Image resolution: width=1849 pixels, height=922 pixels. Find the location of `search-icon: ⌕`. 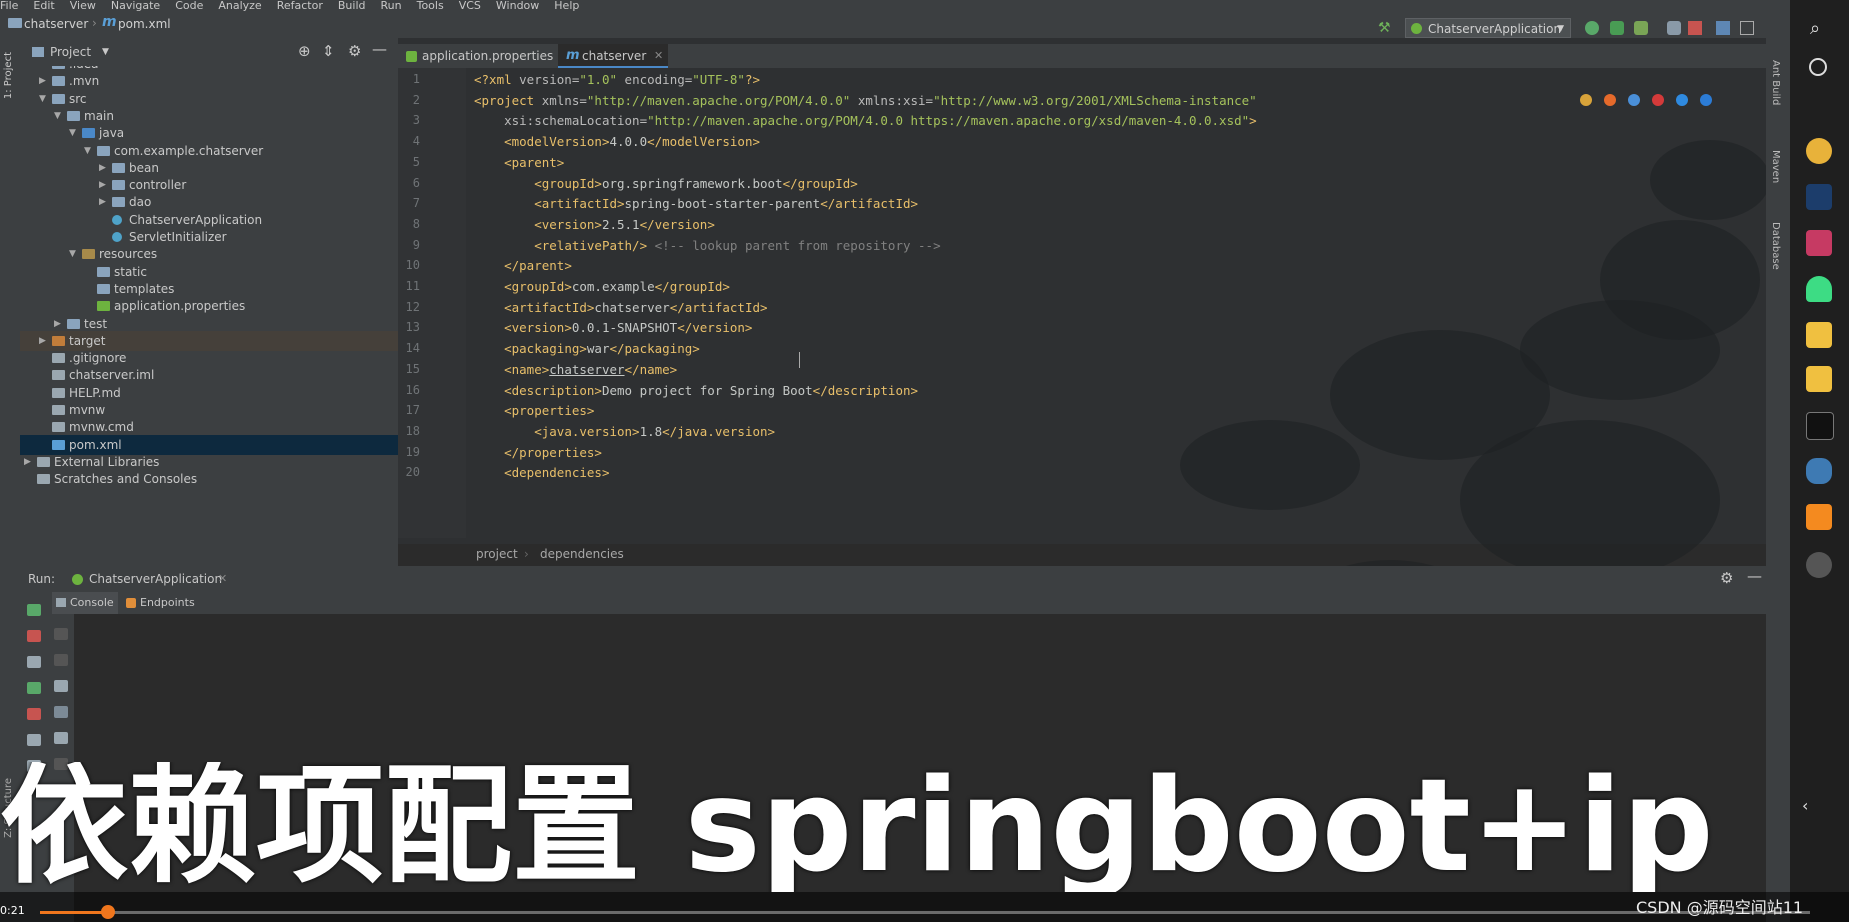

search-icon: ⌕ is located at coordinates (1815, 28).